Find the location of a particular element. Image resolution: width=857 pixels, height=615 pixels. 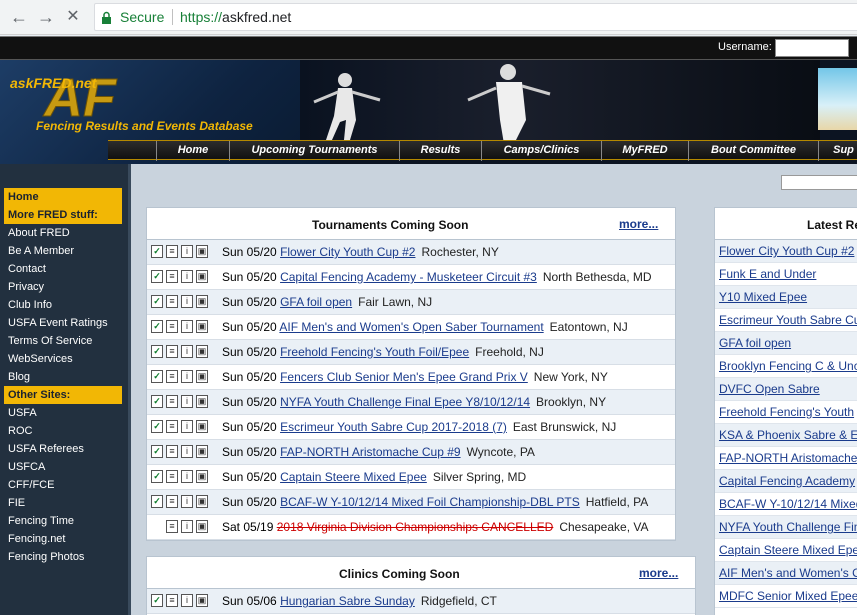

sidebar-item: Home is located at coordinates (63, 197).